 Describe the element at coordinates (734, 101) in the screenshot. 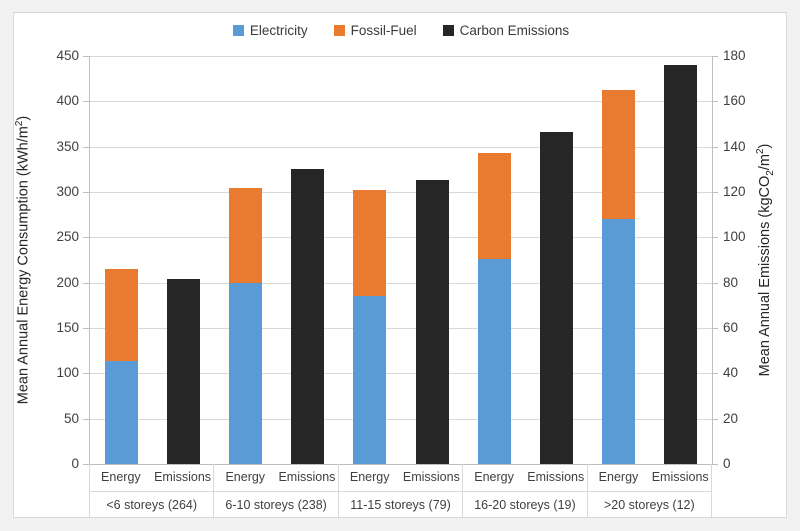

I see `y-axis-right-tick-label: 160` at that location.